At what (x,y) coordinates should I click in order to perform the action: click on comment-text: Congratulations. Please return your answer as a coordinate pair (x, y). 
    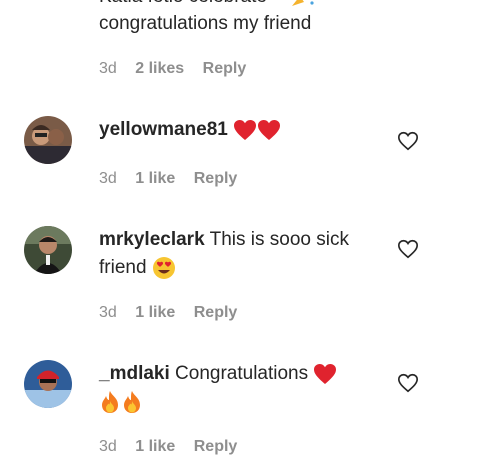
    Looking at the image, I should click on (239, 373).